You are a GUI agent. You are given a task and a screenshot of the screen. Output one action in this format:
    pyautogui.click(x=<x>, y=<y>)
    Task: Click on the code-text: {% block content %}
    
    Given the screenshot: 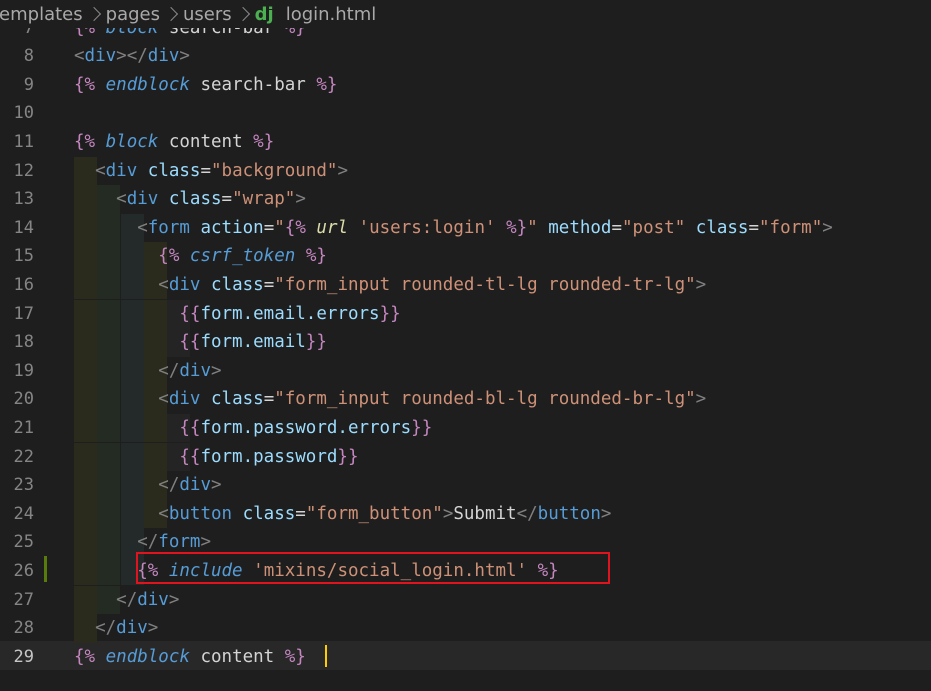 What is the action you would take?
    pyautogui.click(x=174, y=142)
    